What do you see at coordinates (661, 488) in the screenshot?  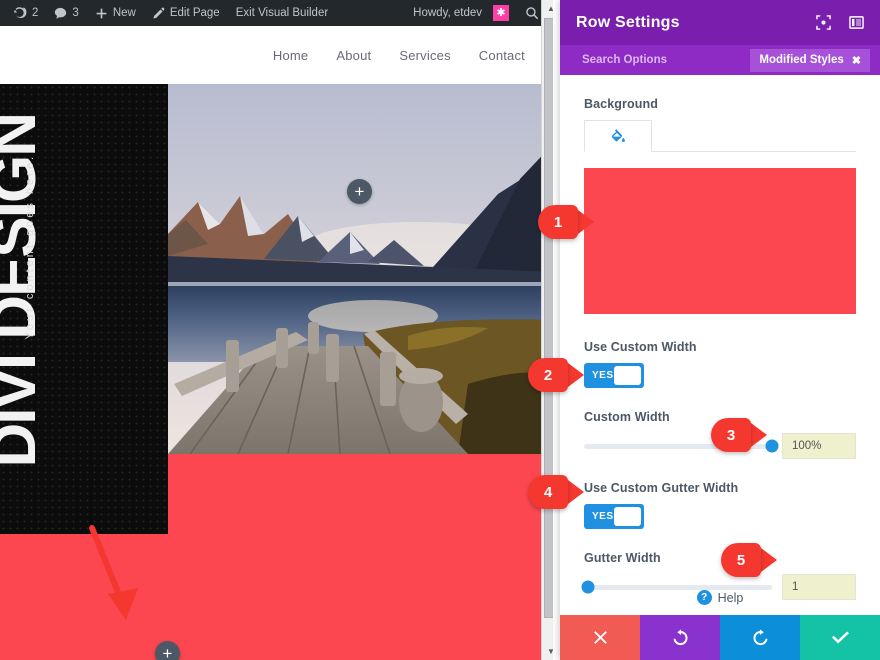 I see `use-custom-gutter-width-label: Use Custom Gutter Width` at bounding box center [661, 488].